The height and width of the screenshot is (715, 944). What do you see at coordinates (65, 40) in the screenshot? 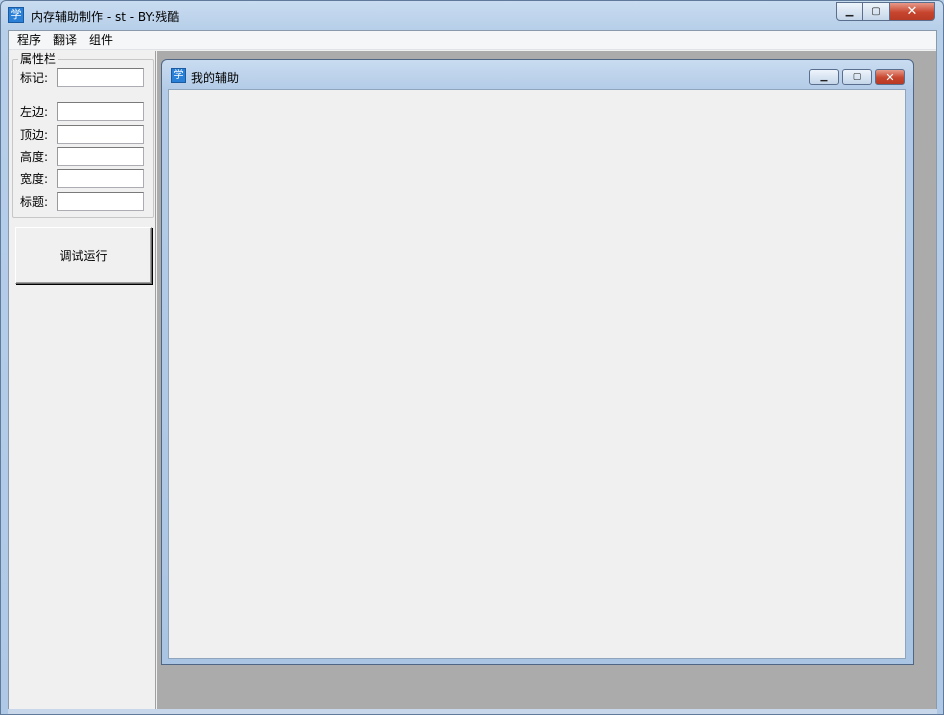
I see `menu-translate: 翻译` at bounding box center [65, 40].